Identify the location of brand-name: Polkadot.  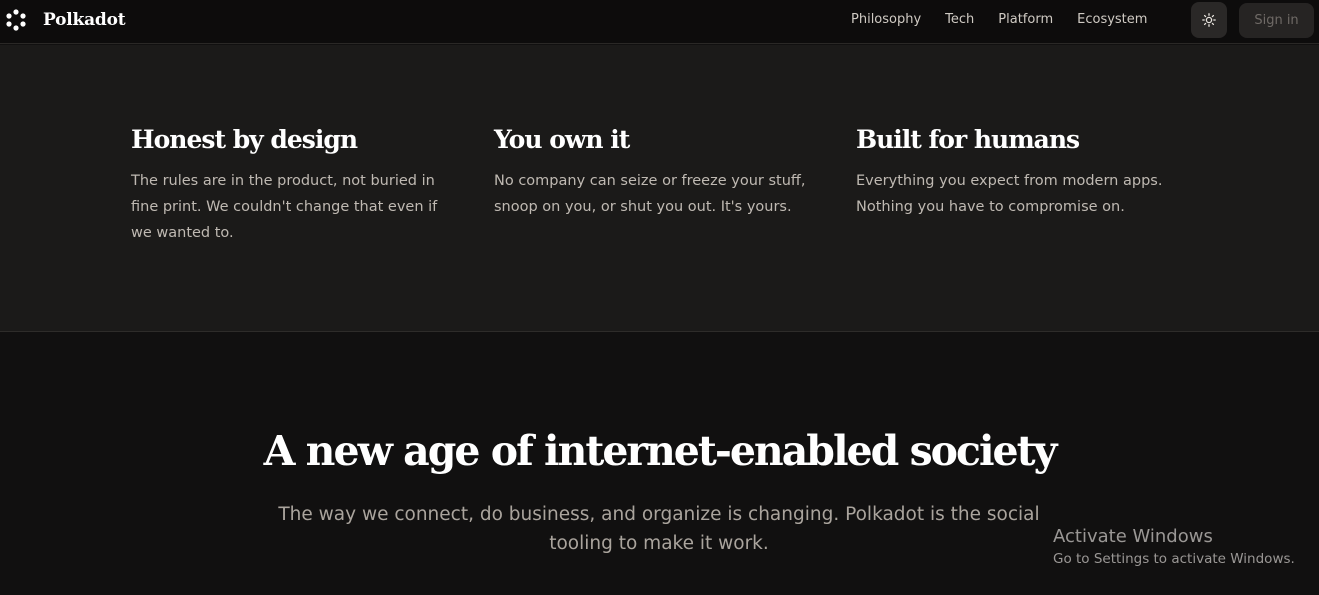
(84, 20).